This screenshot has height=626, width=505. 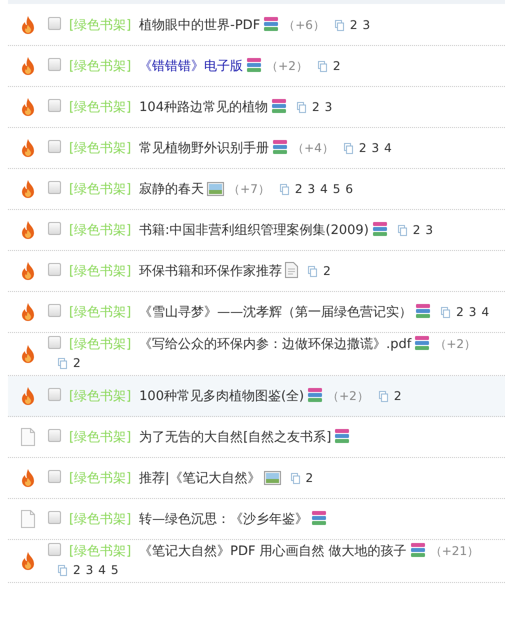 What do you see at coordinates (455, 551) in the screenshot?
I see `image-count: （+21）` at bounding box center [455, 551].